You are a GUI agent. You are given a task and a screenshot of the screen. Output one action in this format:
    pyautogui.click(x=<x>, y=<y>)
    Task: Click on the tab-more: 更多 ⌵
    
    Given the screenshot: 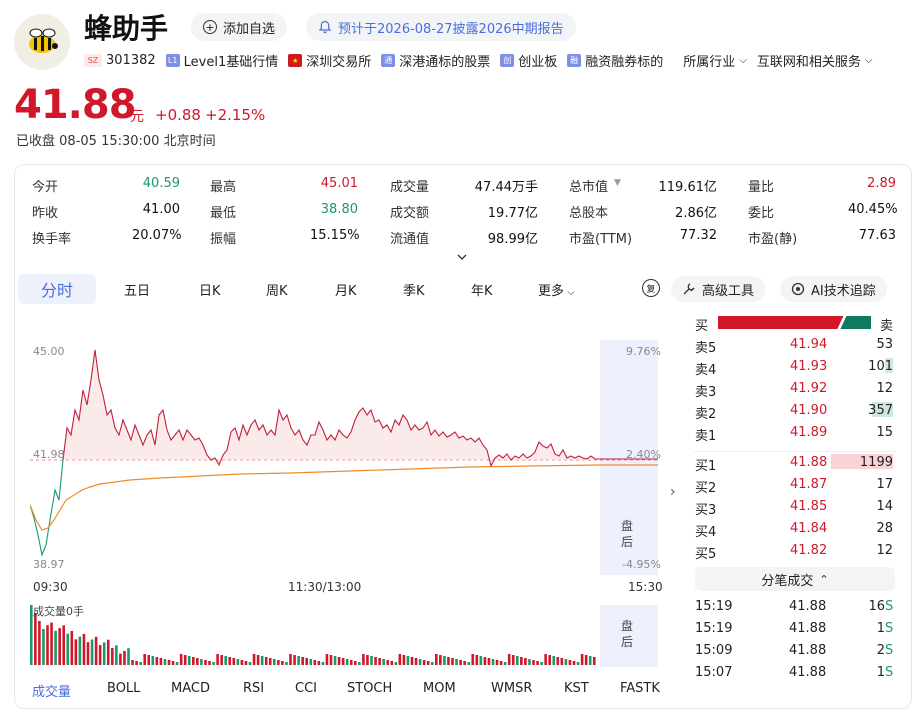 What is the action you would take?
    pyautogui.click(x=556, y=289)
    